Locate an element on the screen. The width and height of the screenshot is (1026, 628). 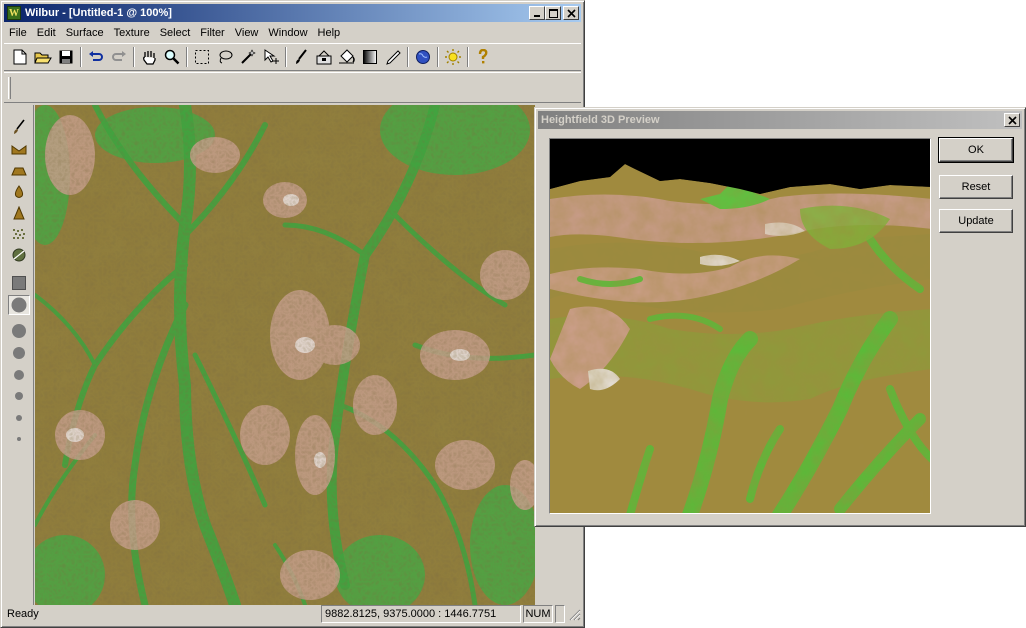
plateau-tool-icon is located at coordinates (19, 171).